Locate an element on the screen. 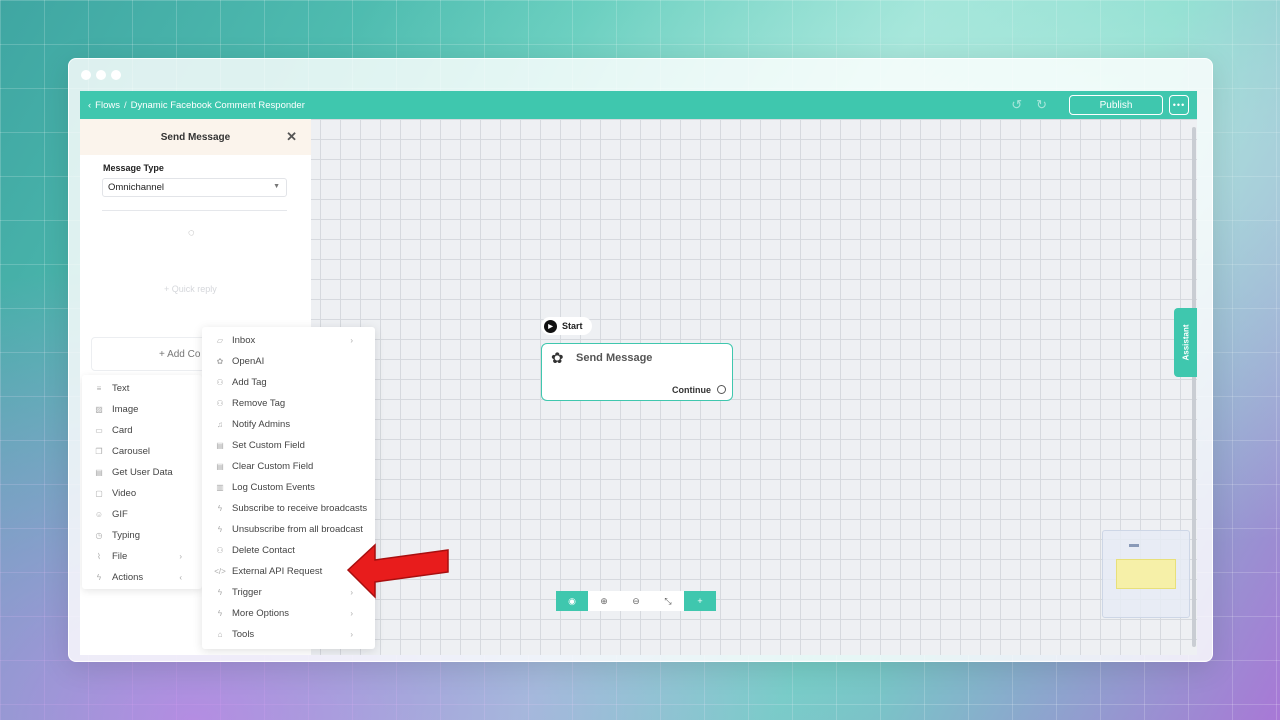 This screenshot has width=1280, height=720. action-item-openai: ✿ OpenAI is located at coordinates (288, 361).